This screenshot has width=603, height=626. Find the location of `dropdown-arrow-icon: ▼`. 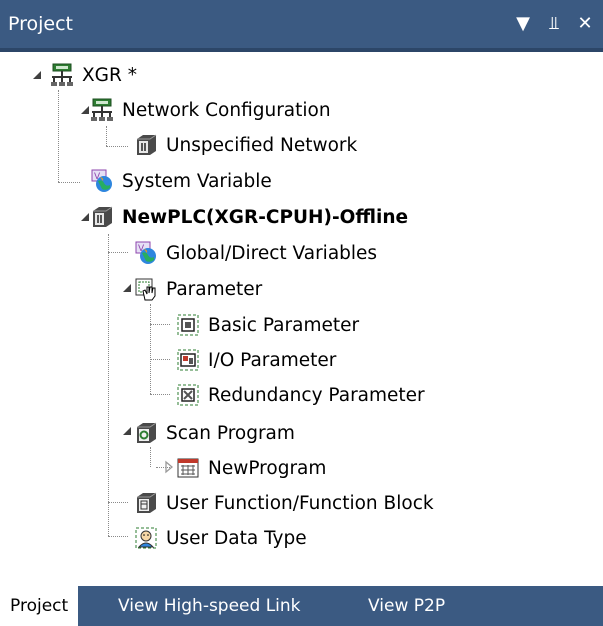

dropdown-arrow-icon: ▼ is located at coordinates (523, 24).